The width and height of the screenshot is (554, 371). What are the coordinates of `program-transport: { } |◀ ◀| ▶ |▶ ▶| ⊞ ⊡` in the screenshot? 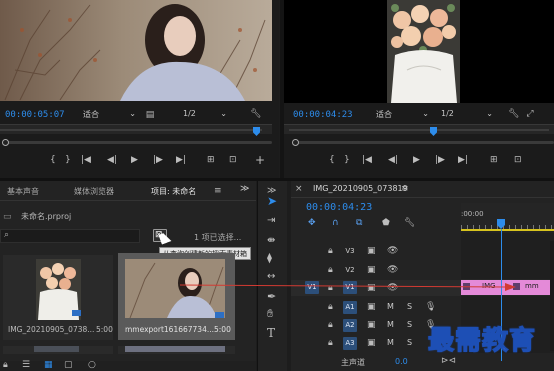 It's located at (439, 161).